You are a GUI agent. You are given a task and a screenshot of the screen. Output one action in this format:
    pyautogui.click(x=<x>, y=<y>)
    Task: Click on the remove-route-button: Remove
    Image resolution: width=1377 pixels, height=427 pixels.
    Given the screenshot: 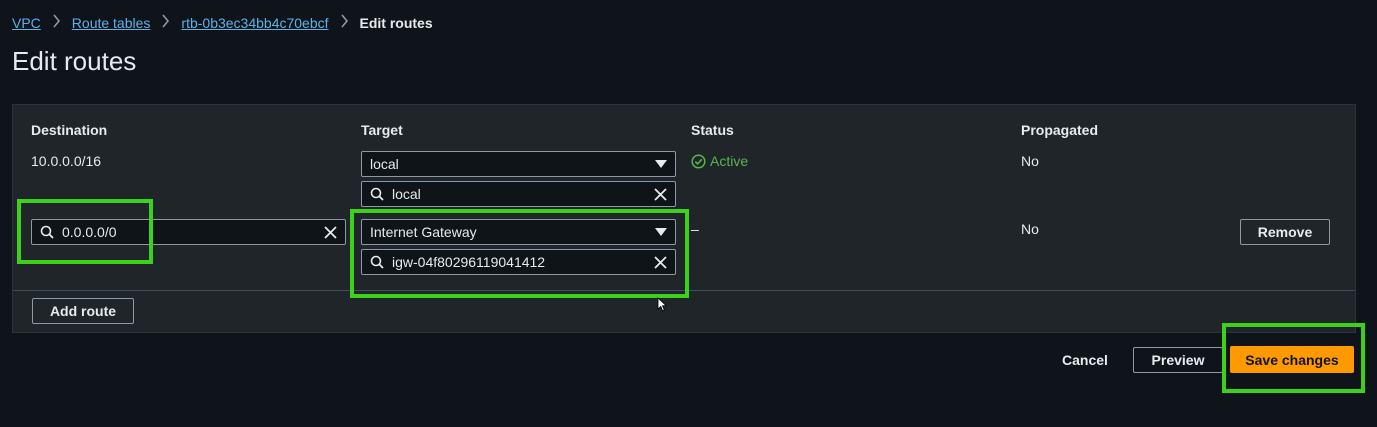 What is the action you would take?
    pyautogui.click(x=1285, y=232)
    